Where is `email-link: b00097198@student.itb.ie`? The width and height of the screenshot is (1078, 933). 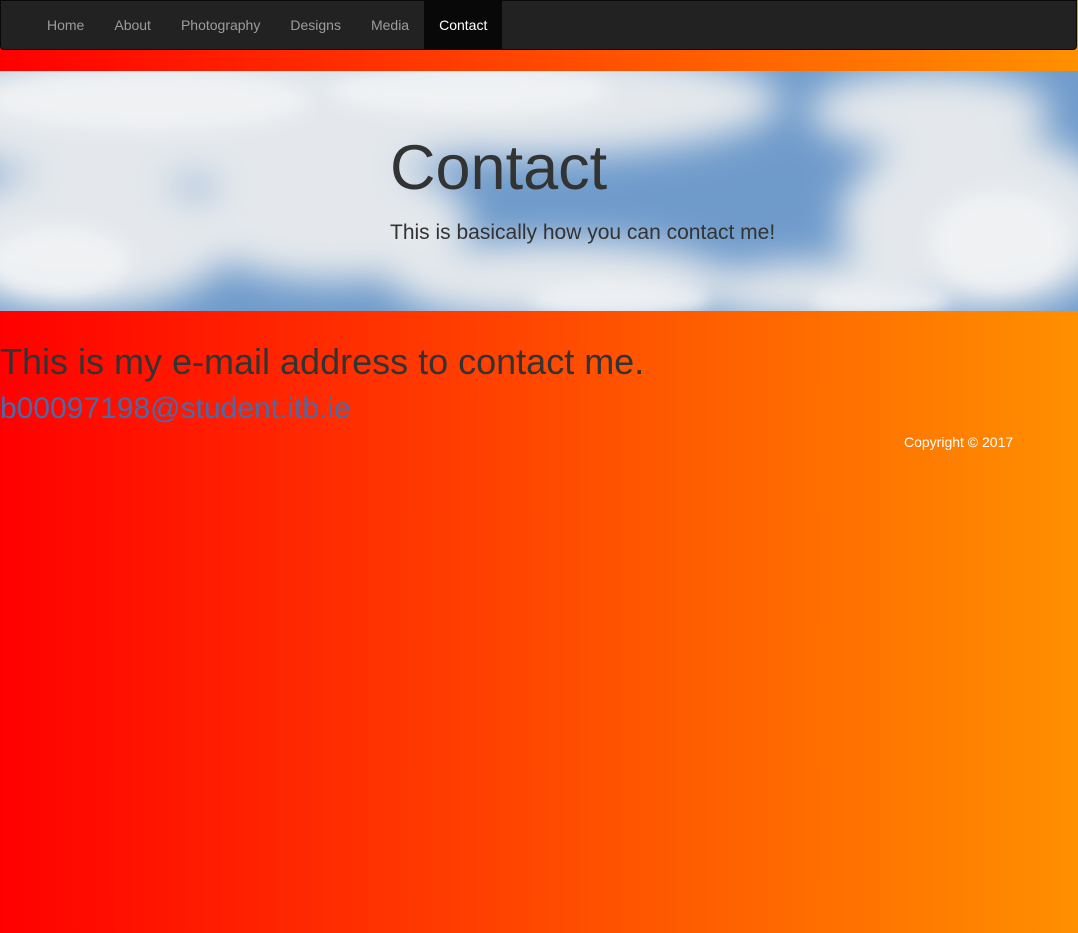 email-link: b00097198@student.itb.ie is located at coordinates (175, 409).